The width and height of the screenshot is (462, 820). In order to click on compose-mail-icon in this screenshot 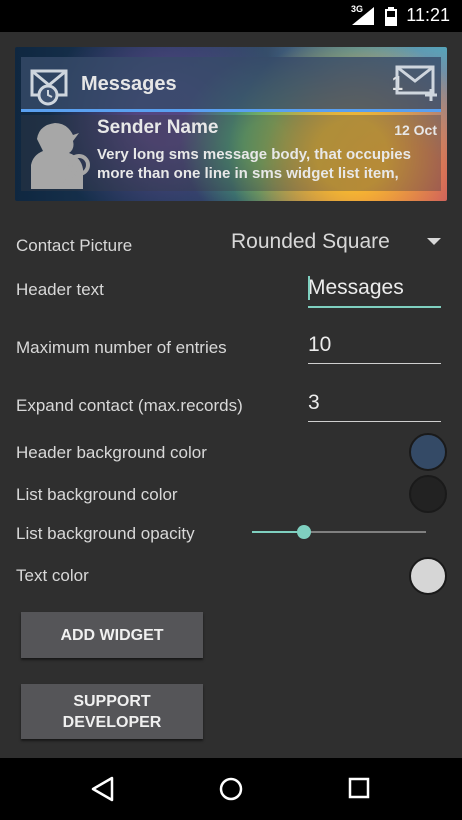, I will do `click(416, 83)`.